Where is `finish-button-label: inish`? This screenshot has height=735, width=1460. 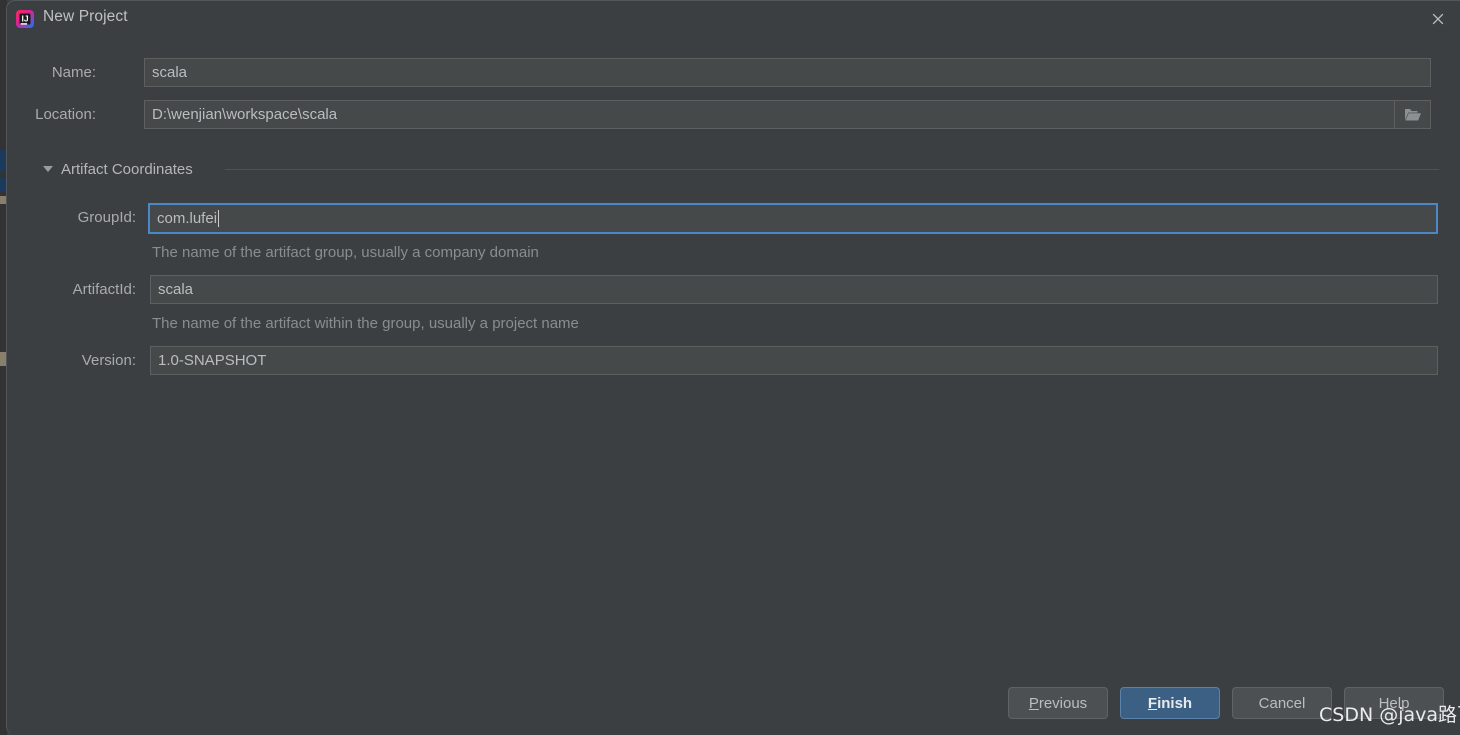 finish-button-label: inish is located at coordinates (1175, 703).